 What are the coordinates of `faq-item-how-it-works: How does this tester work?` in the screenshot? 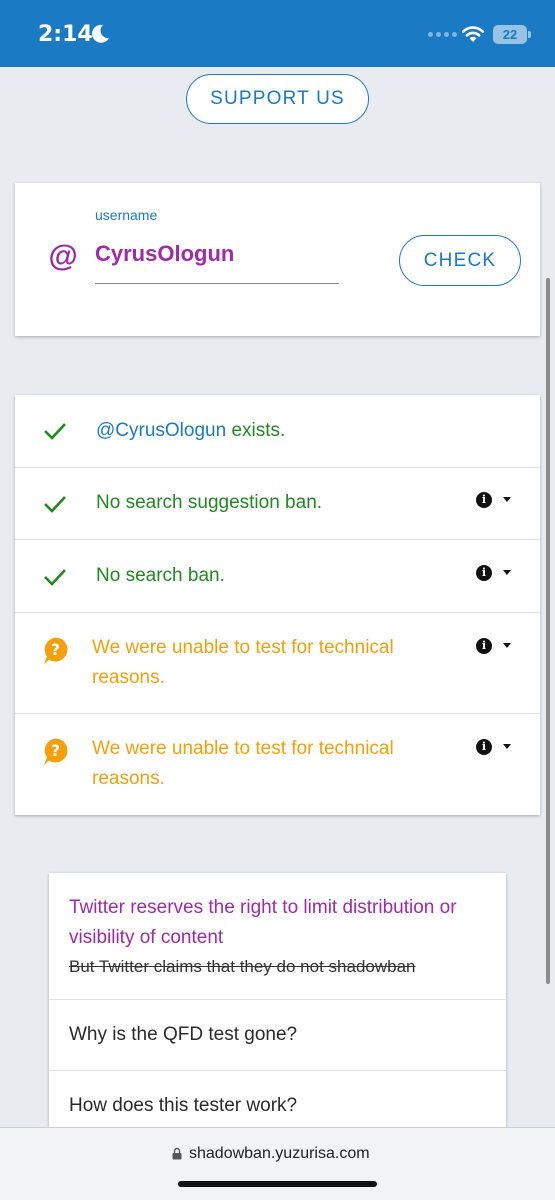 It's located at (277, 1102).